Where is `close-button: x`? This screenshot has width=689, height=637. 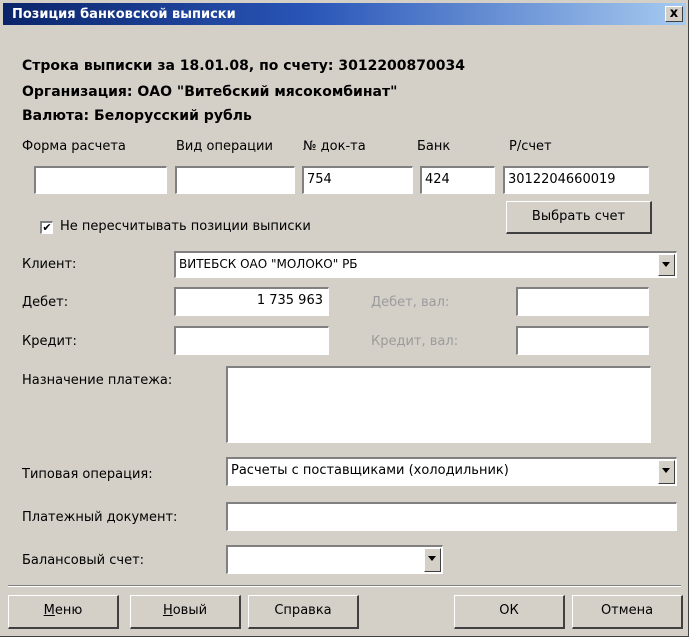
close-button: x is located at coordinates (674, 14).